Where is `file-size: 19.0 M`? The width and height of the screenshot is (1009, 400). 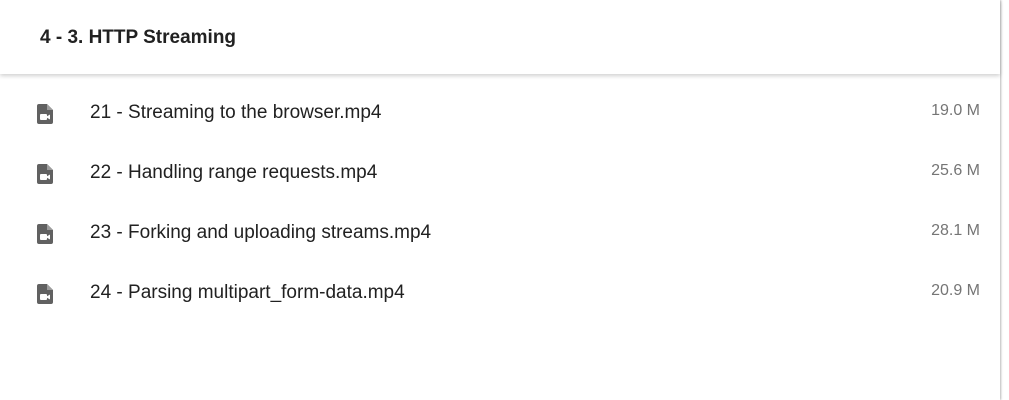
file-size: 19.0 M is located at coordinates (955, 110).